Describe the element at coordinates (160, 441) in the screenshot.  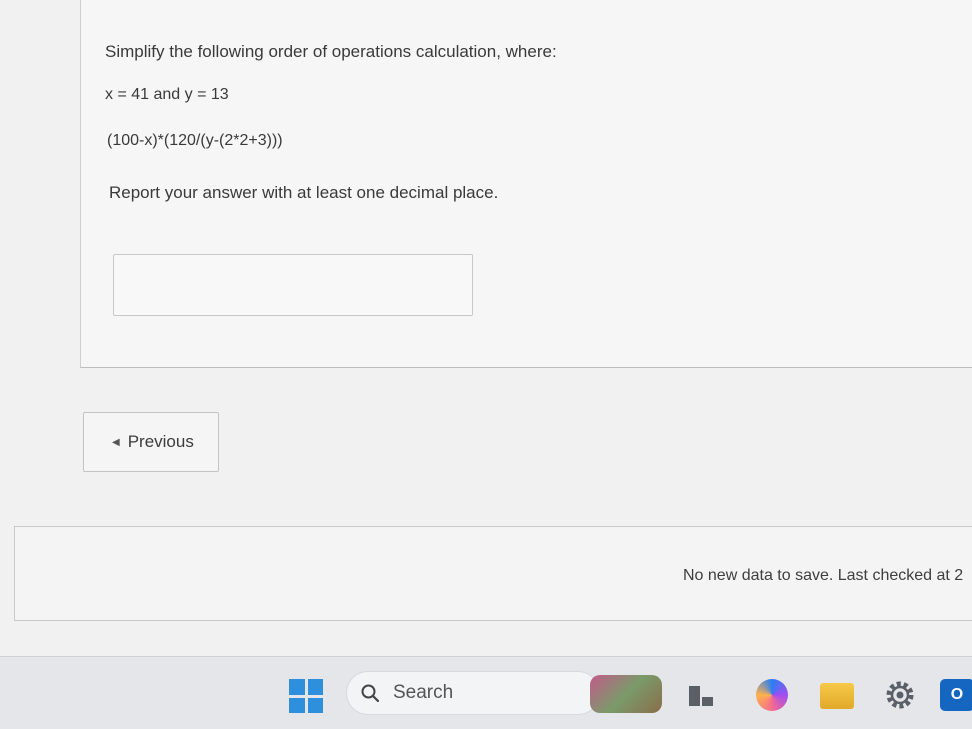
I see `previous-button-label: Previous` at that location.